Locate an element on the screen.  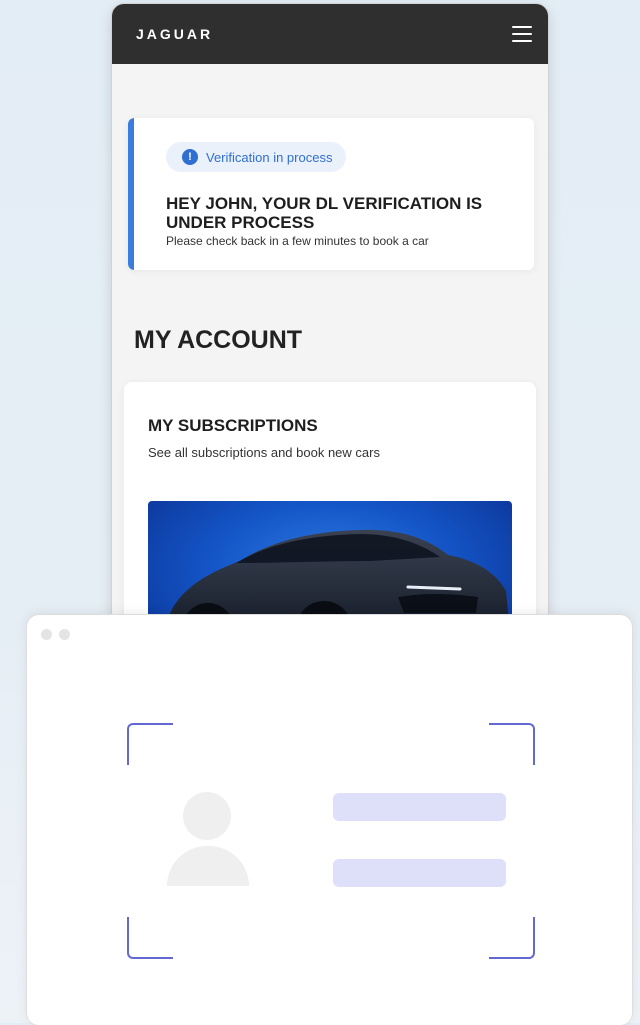
scan-frame-corner-bottom-right is located at coordinates (512, 938).